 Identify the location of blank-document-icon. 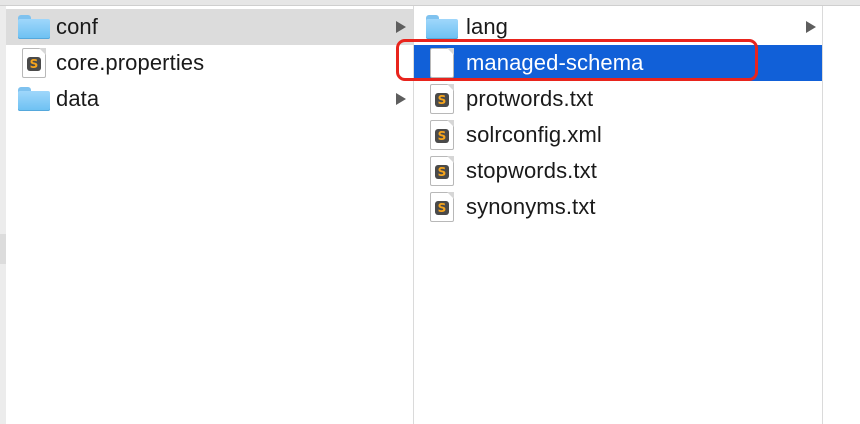
(442, 63).